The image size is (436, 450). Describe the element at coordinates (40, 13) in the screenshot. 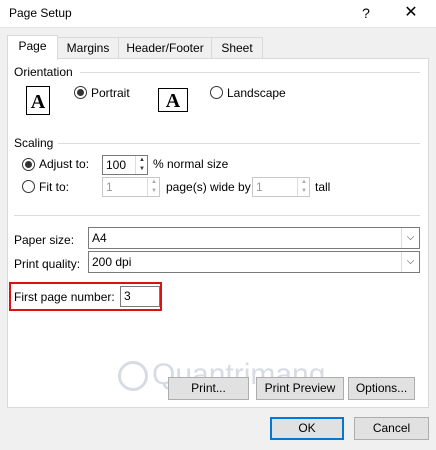

I see `window-title: Page Setup` at that location.